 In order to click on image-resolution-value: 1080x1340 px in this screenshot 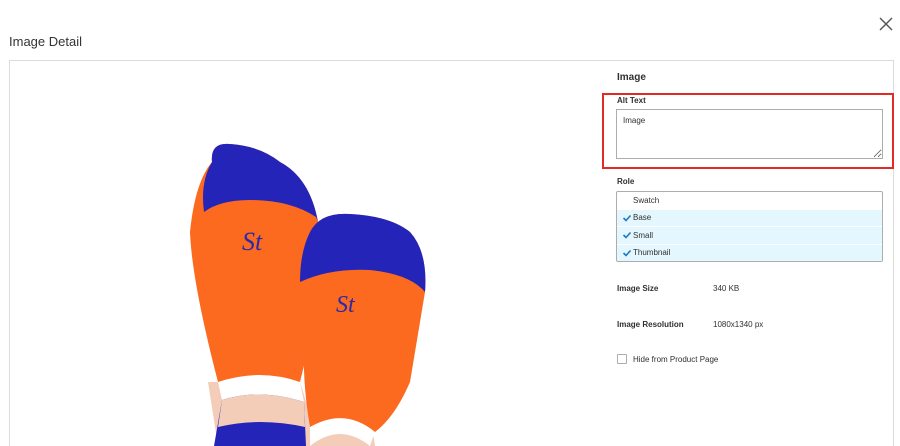, I will do `click(738, 324)`.